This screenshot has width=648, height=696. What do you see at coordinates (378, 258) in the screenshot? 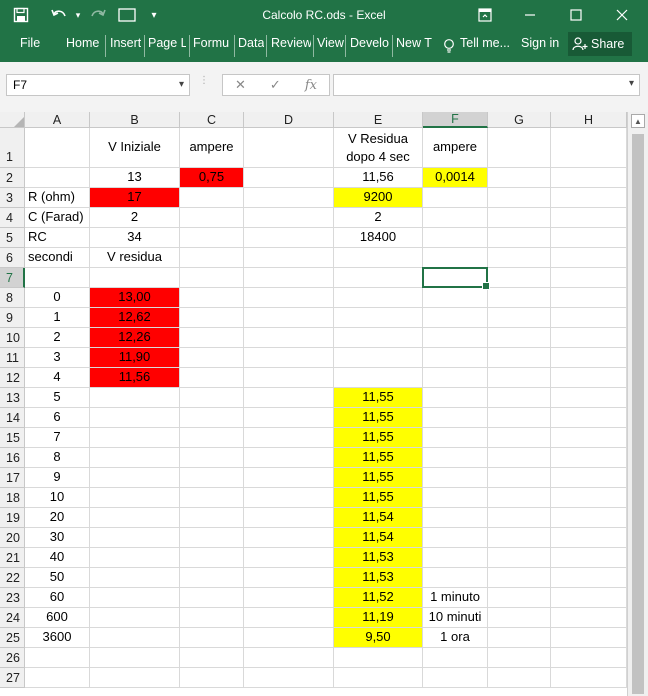
I see `cell-e6` at bounding box center [378, 258].